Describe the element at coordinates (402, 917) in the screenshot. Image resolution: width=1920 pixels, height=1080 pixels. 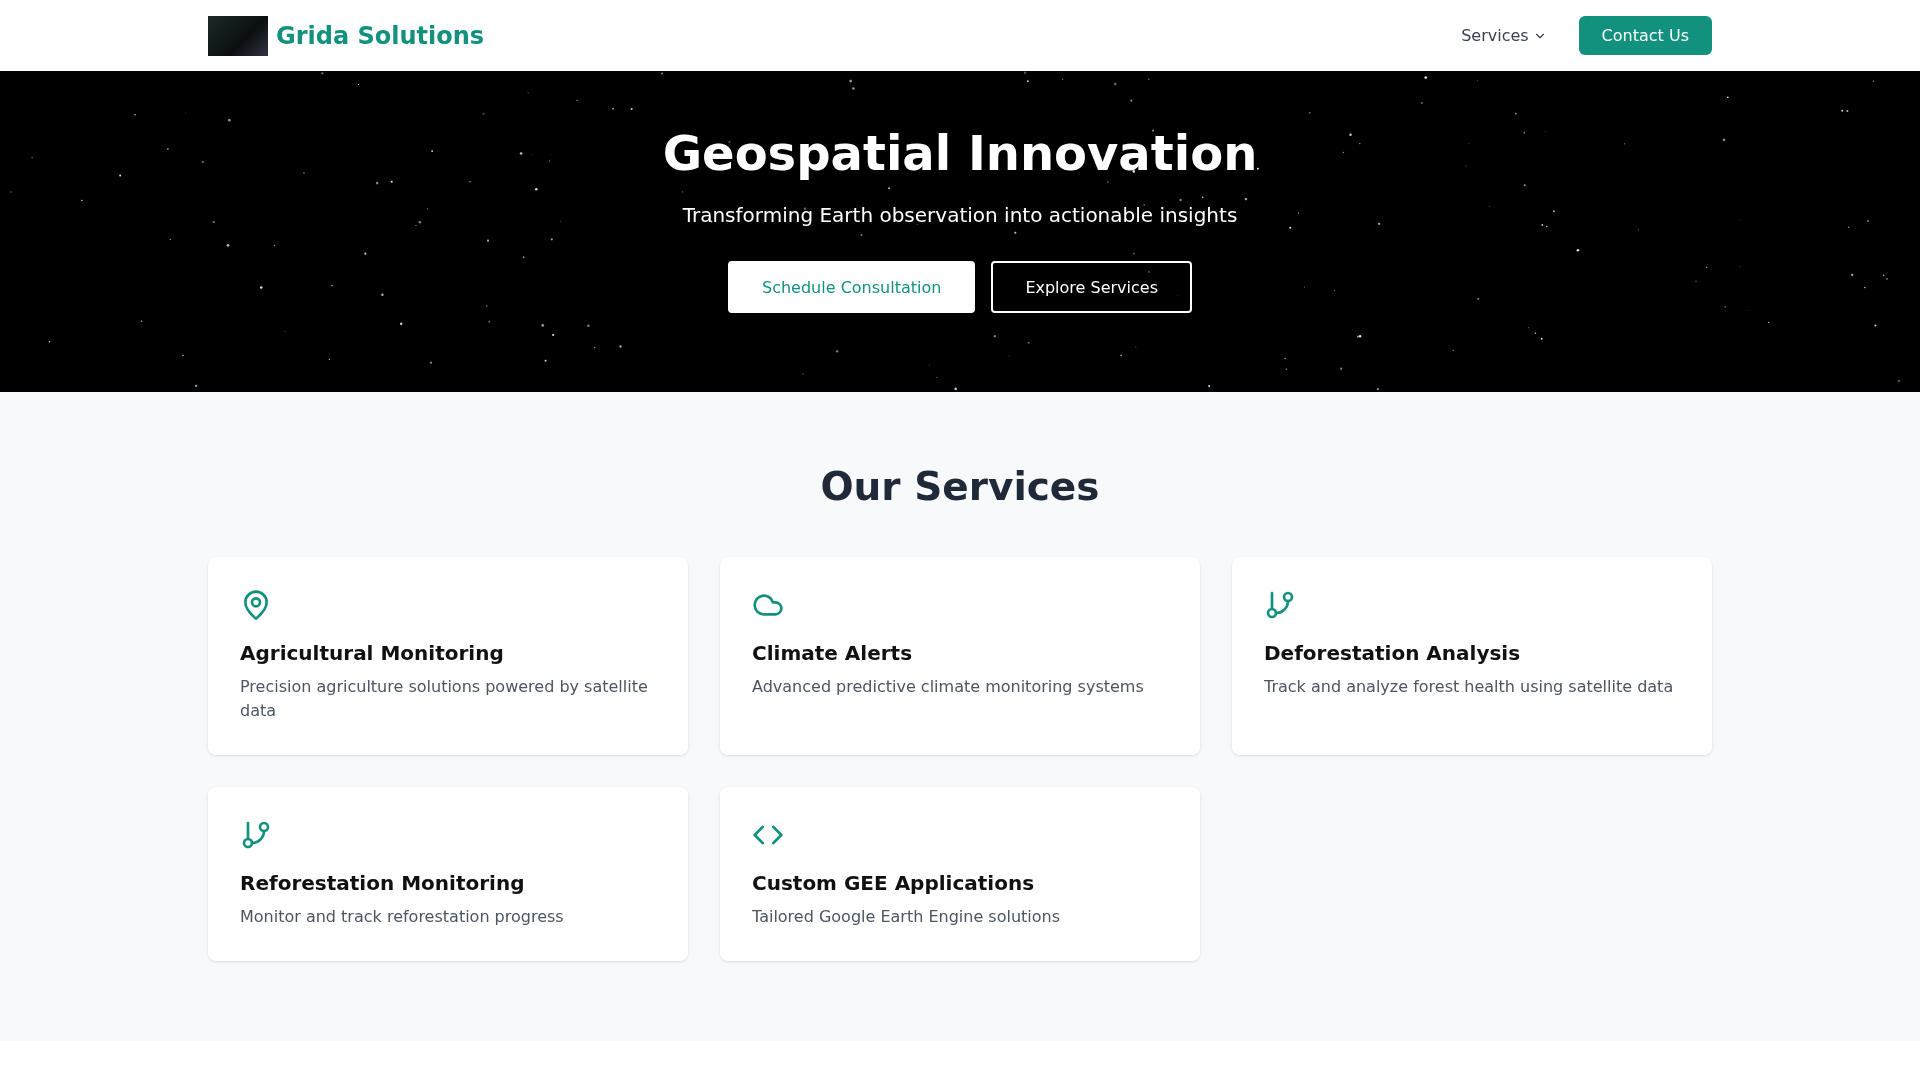
I see `card-description: Monitor and track reforestation progress` at that location.